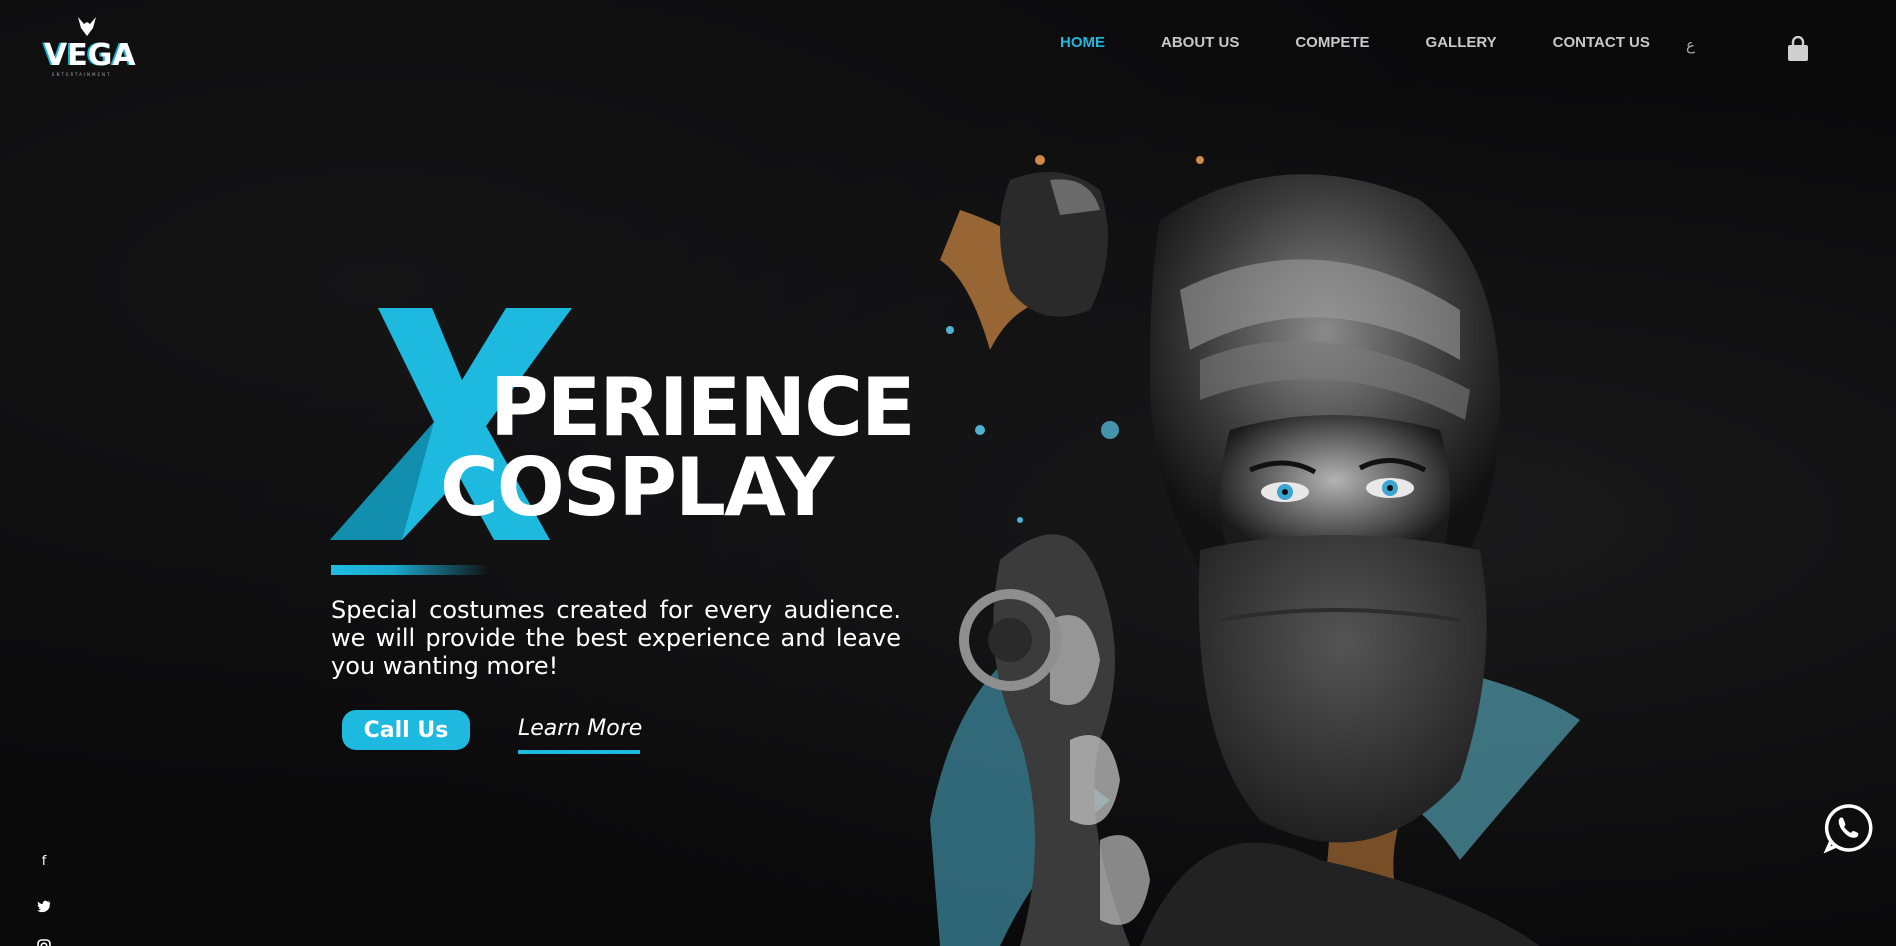 The image size is (1896, 946). I want to click on main-navigation: HOME ABOUT US COMPETE GALLERY CONTACT US, so click(1383, 42).